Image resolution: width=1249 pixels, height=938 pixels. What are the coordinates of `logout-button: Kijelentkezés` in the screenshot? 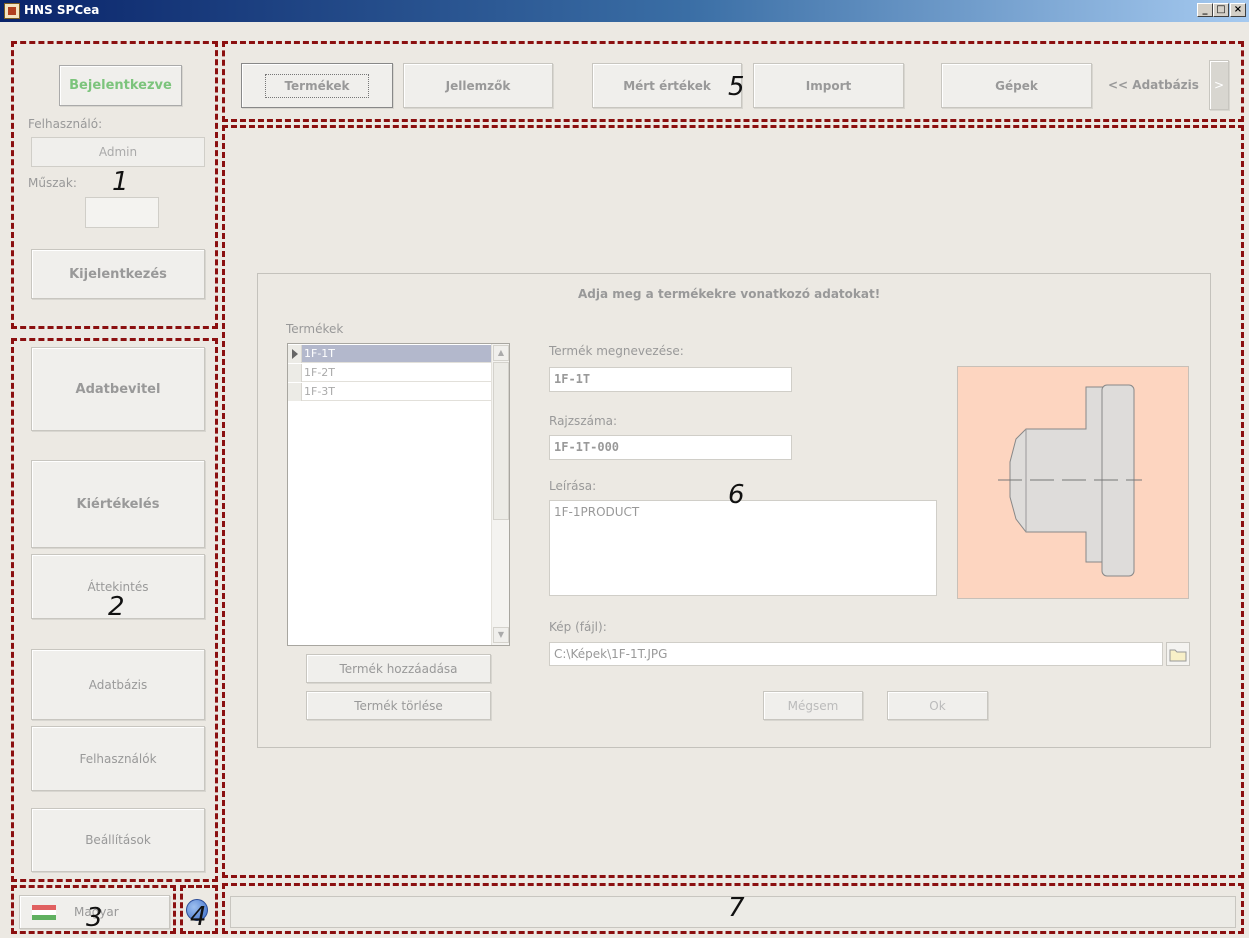 It's located at (118, 274).